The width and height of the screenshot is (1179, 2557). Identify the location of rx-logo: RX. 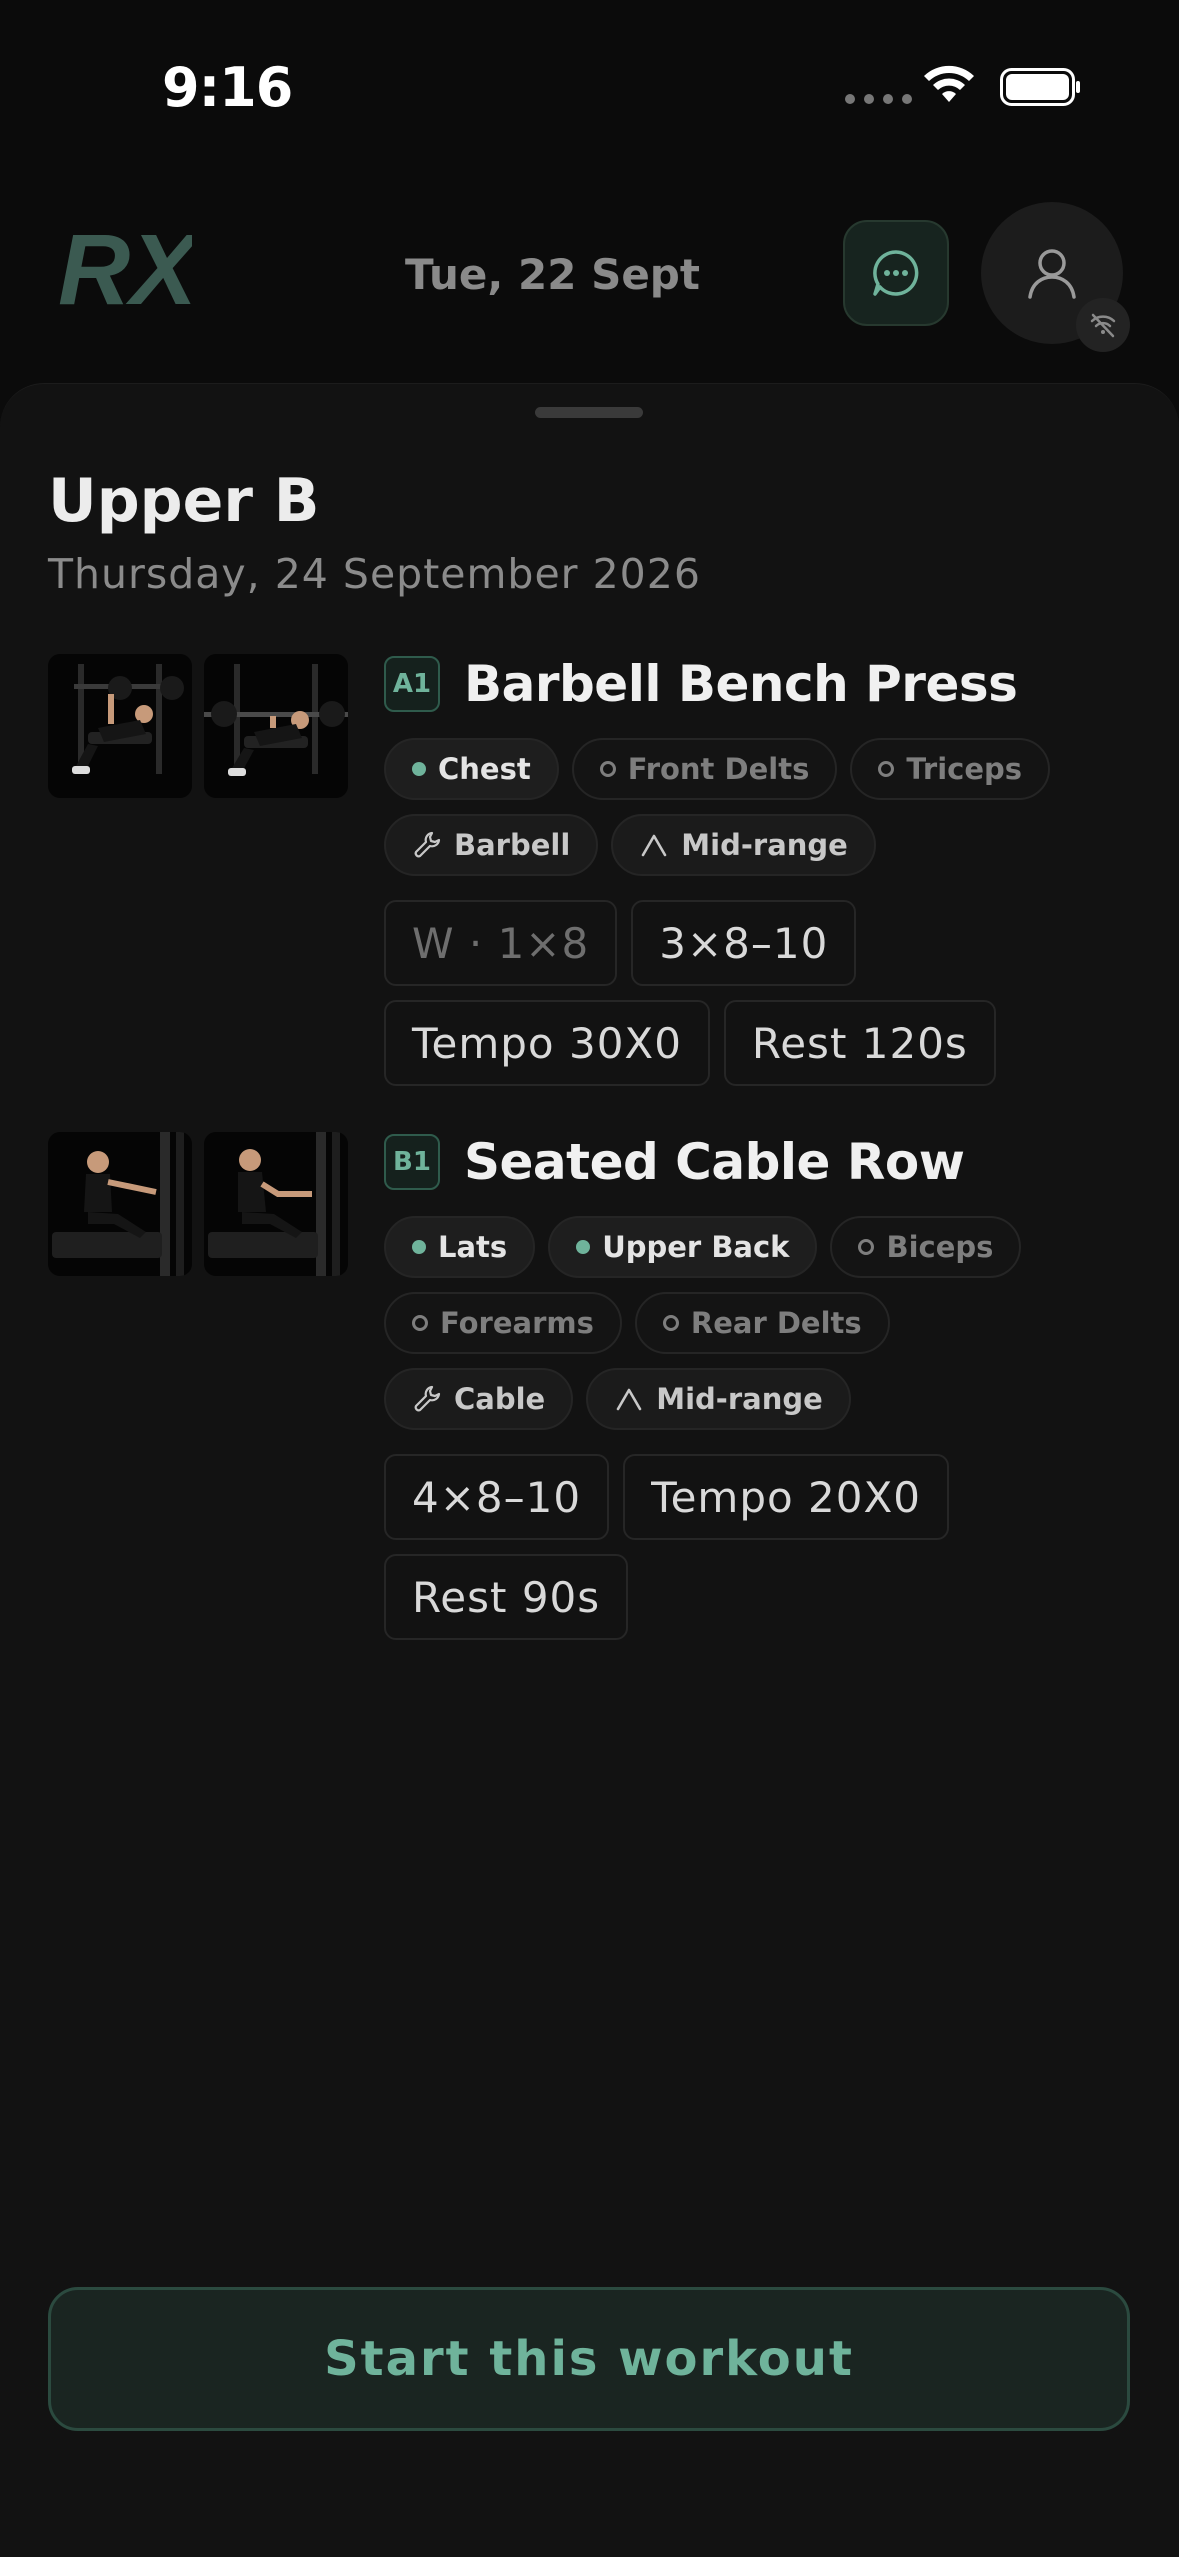
(125, 267).